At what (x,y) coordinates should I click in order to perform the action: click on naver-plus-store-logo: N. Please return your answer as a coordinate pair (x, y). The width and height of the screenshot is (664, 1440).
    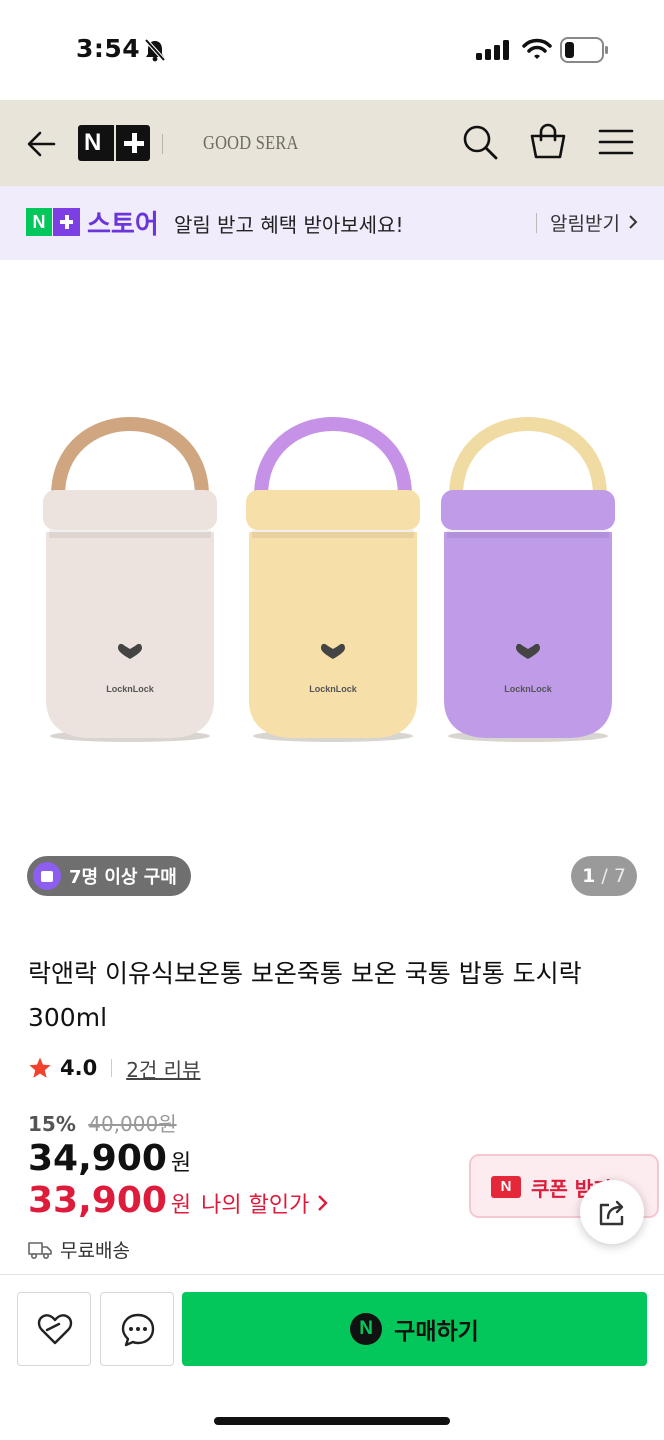
    Looking at the image, I should click on (53, 222).